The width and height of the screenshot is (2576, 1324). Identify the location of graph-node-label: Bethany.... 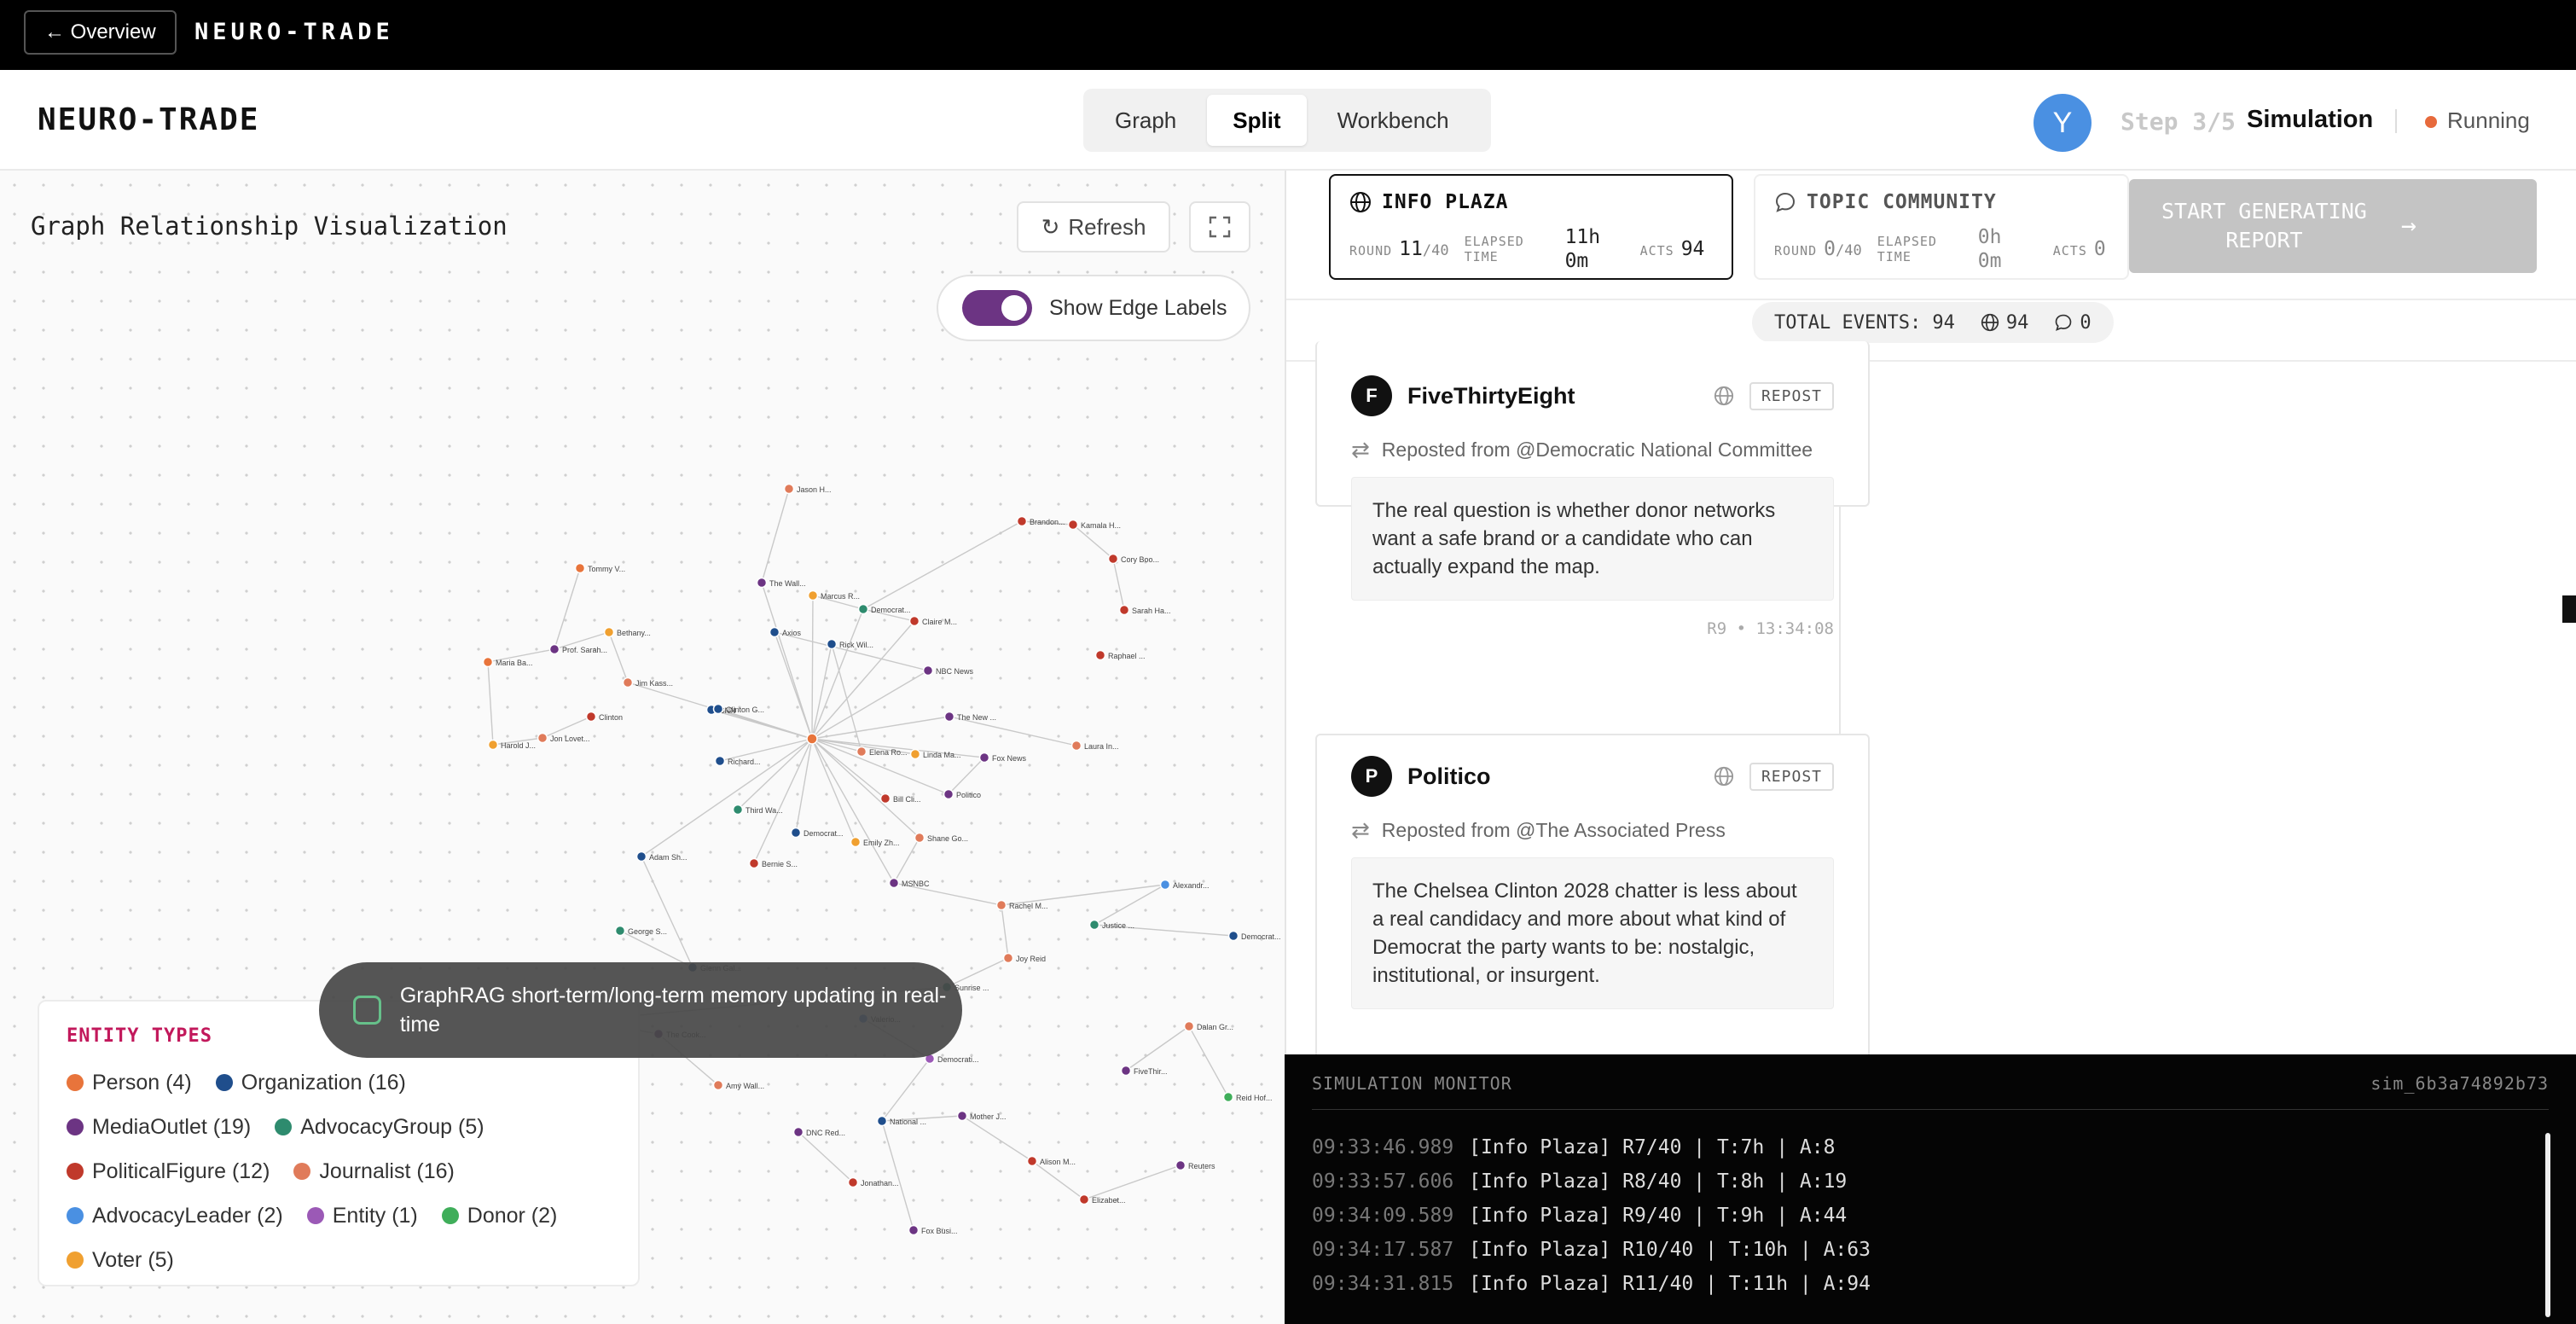
(634, 633).